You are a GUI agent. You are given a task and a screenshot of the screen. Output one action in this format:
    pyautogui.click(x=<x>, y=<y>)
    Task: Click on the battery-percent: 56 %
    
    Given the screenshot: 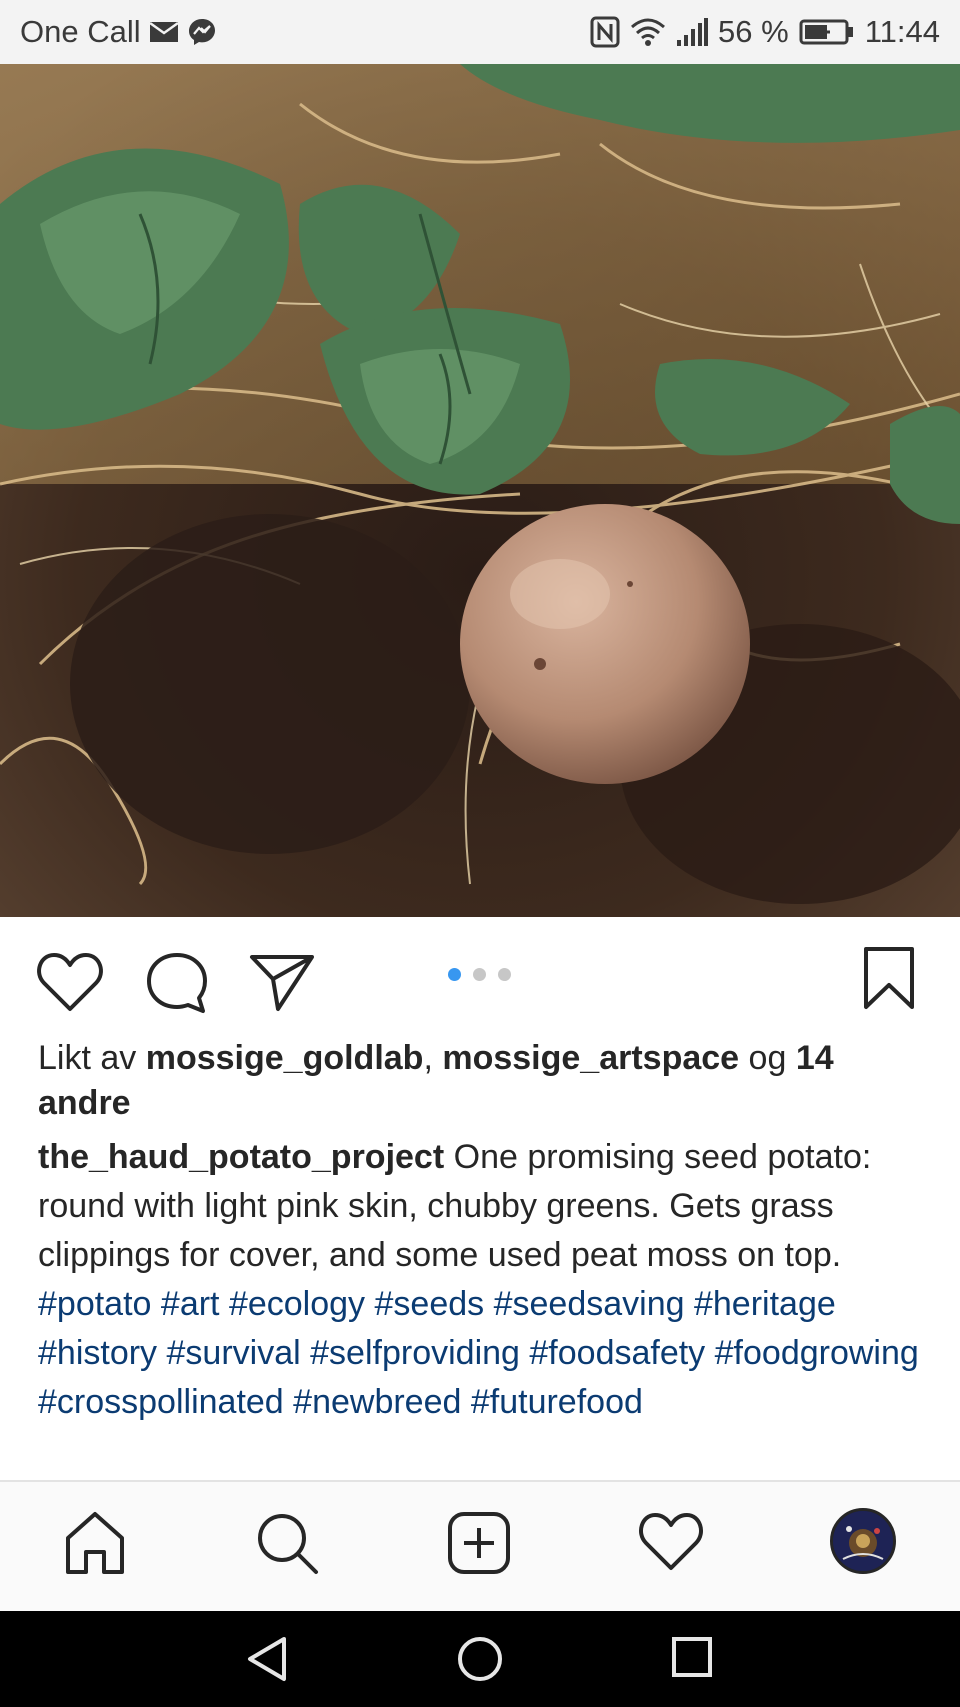 What is the action you would take?
    pyautogui.click(x=753, y=31)
    